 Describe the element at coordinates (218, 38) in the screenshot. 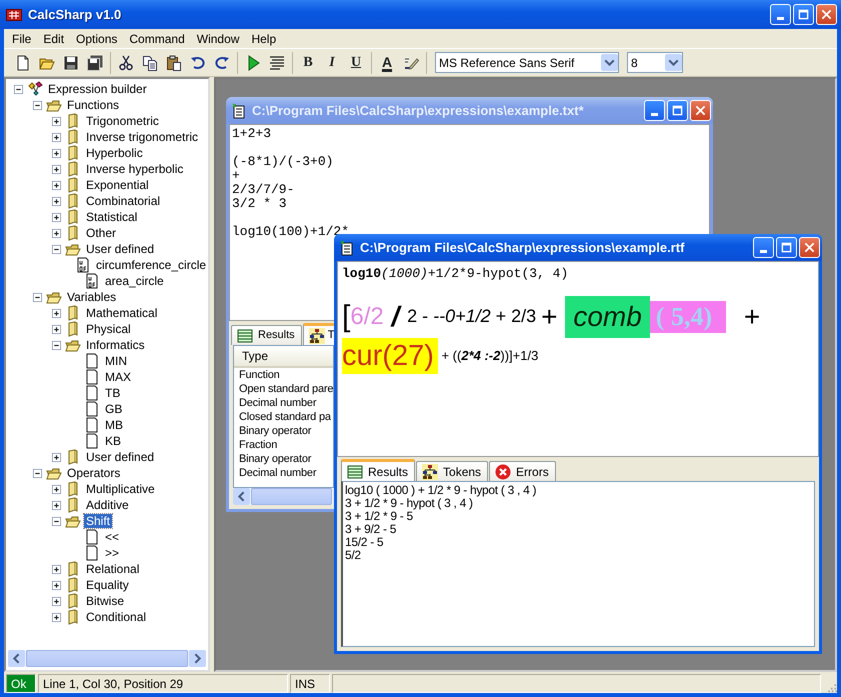

I see `menu-item: Window` at that location.